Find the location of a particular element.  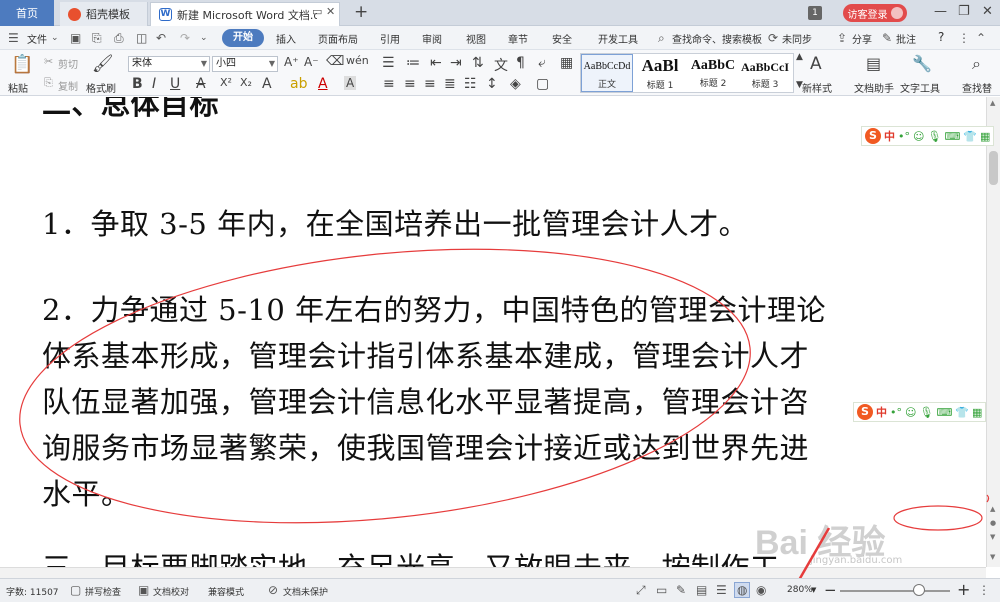

edit-view-icon: ✎ is located at coordinates (681, 590).